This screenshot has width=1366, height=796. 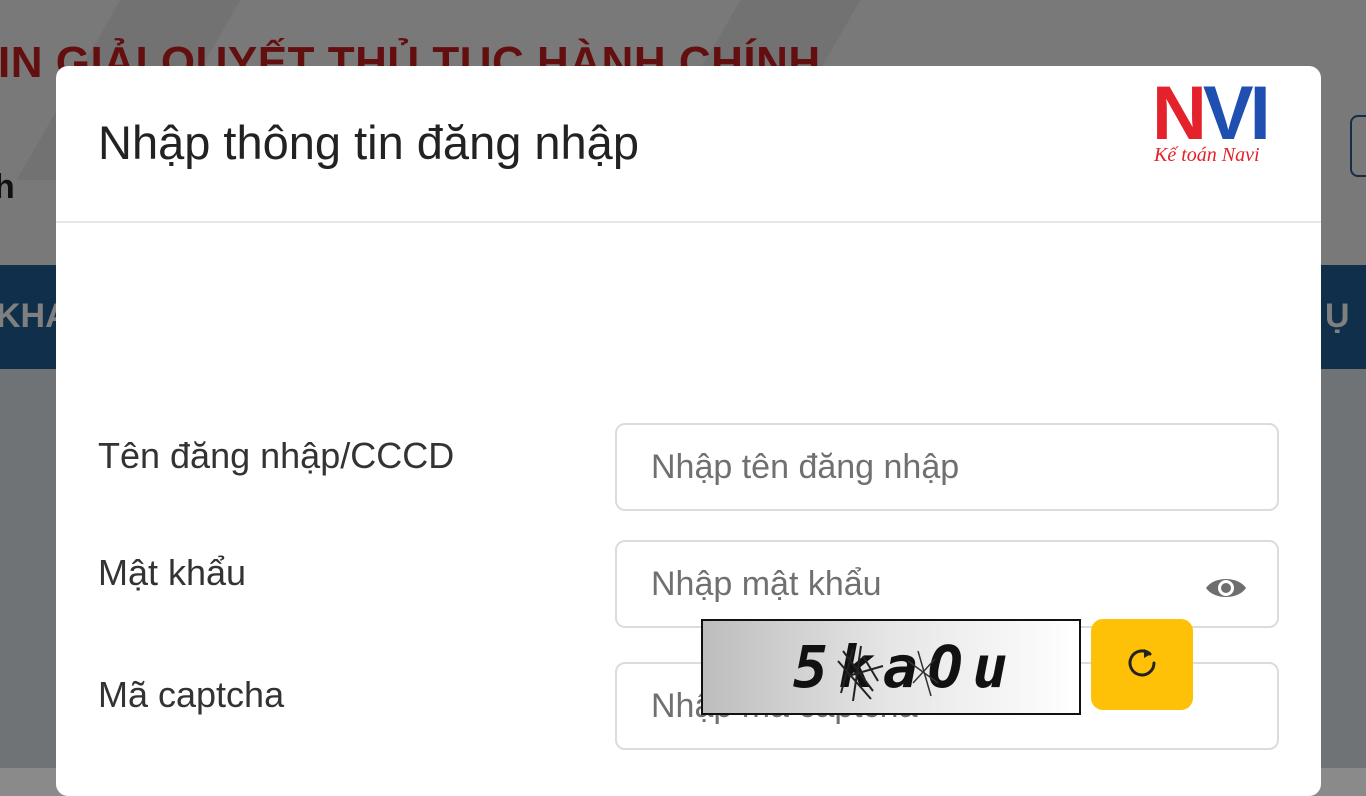 I want to click on logo-letters: NVI, so click(x=1211, y=113).